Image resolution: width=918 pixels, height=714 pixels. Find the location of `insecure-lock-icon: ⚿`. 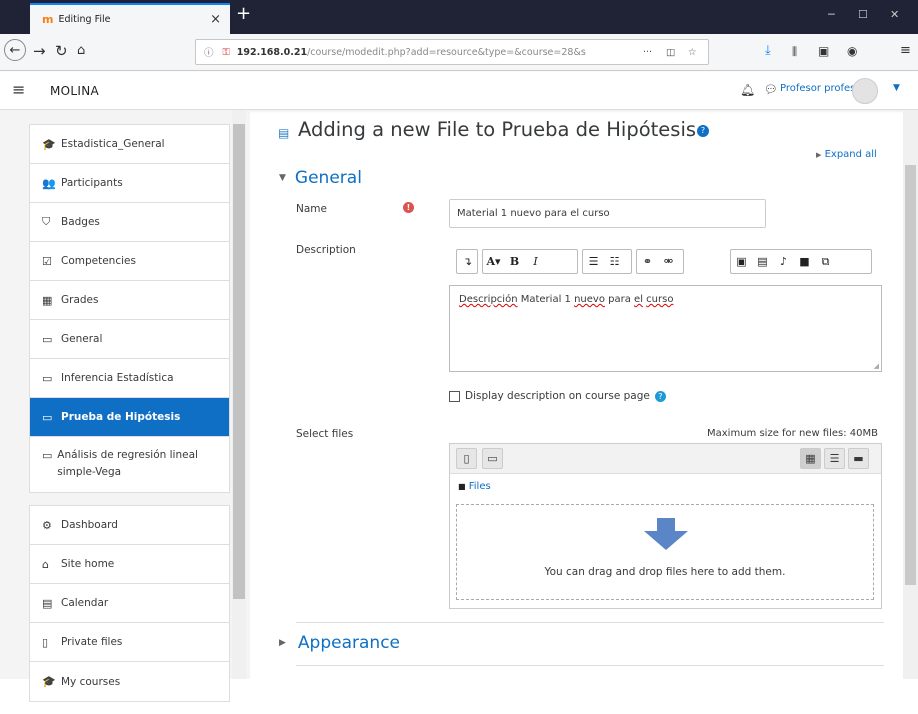

insecure-lock-icon: ⚿ is located at coordinates (226, 52).